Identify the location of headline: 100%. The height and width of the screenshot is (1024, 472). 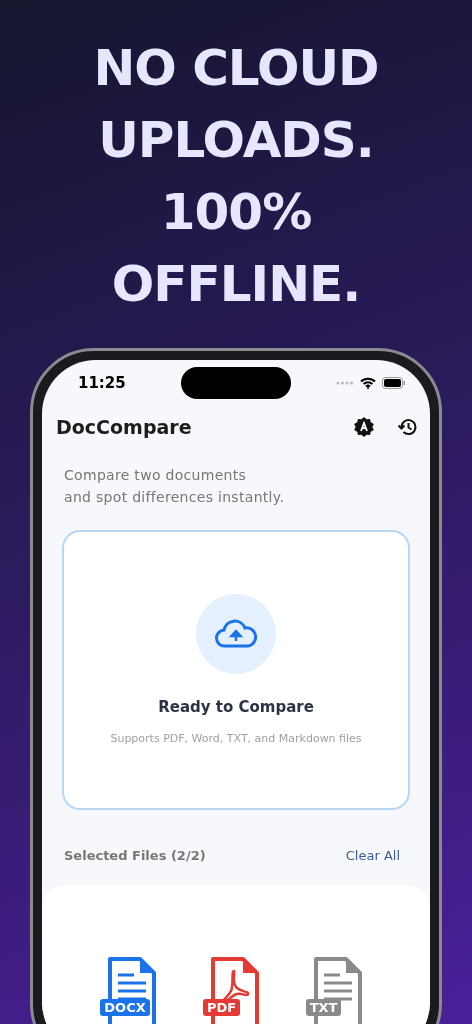
(236, 212).